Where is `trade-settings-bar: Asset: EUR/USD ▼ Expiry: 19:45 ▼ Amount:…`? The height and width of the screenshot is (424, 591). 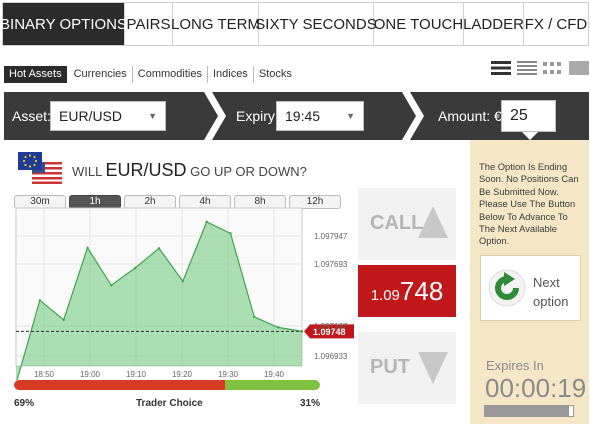 trade-settings-bar: Asset: EUR/USD ▼ Expiry: 19:45 ▼ Amount:… is located at coordinates (296, 116).